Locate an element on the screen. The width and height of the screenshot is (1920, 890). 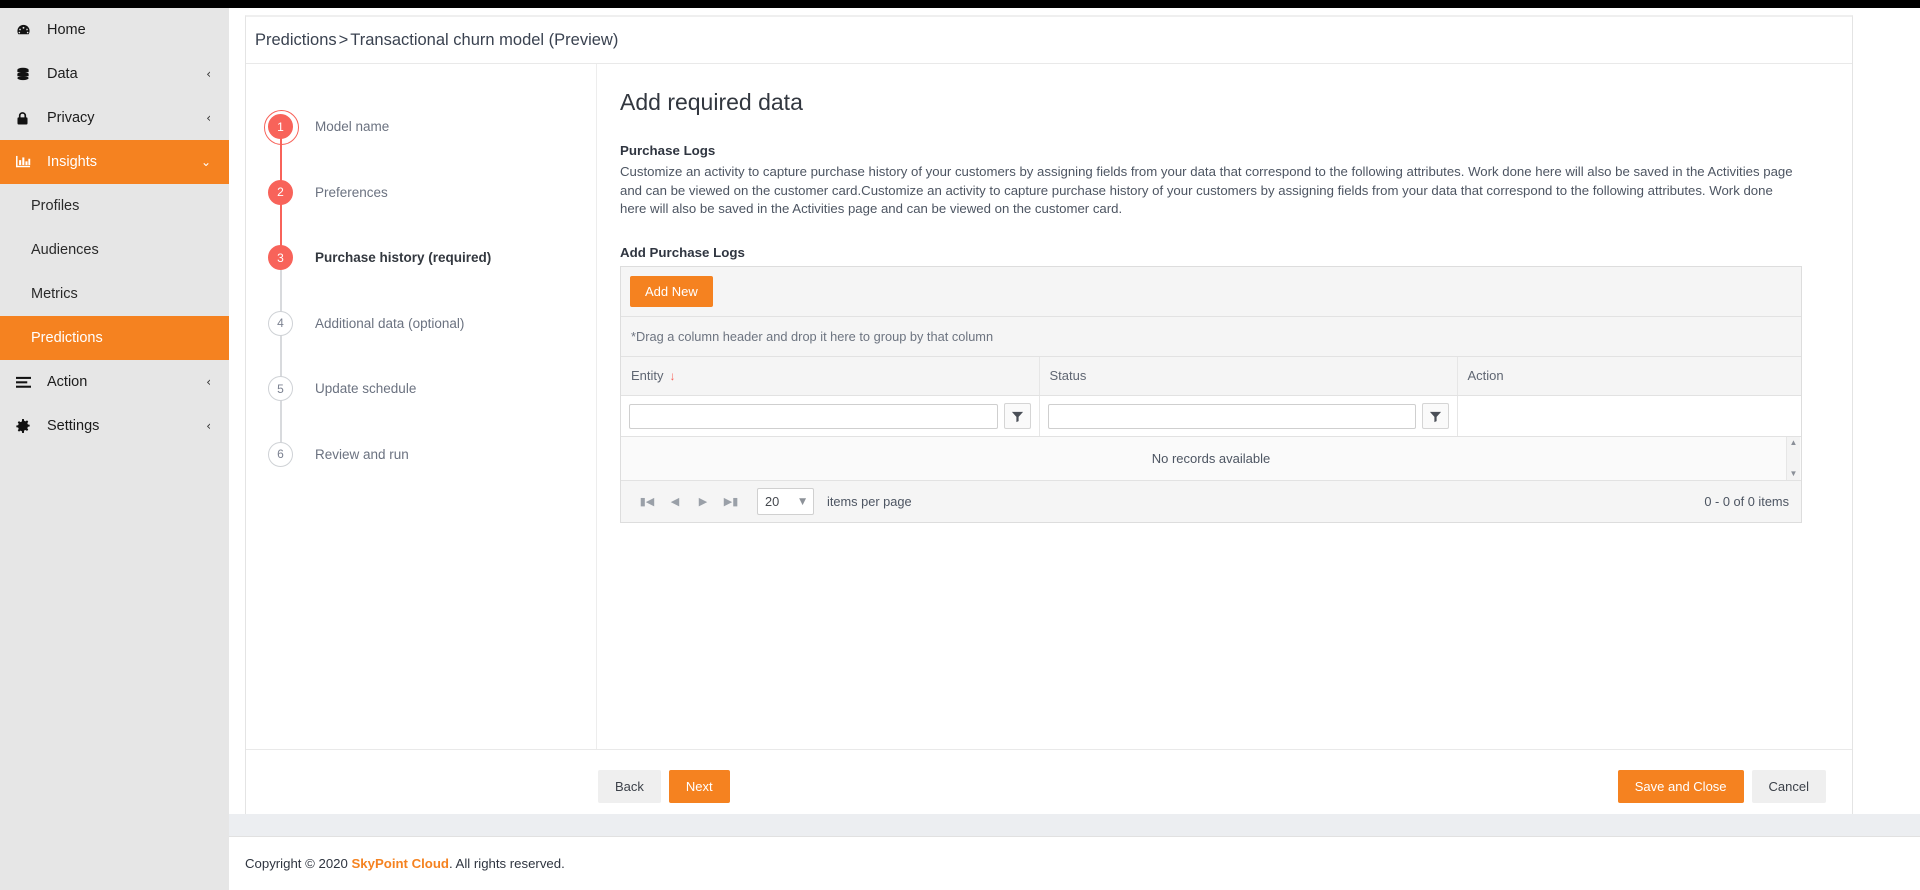
grid-empty-message: No records available is located at coordinates (1211, 458).